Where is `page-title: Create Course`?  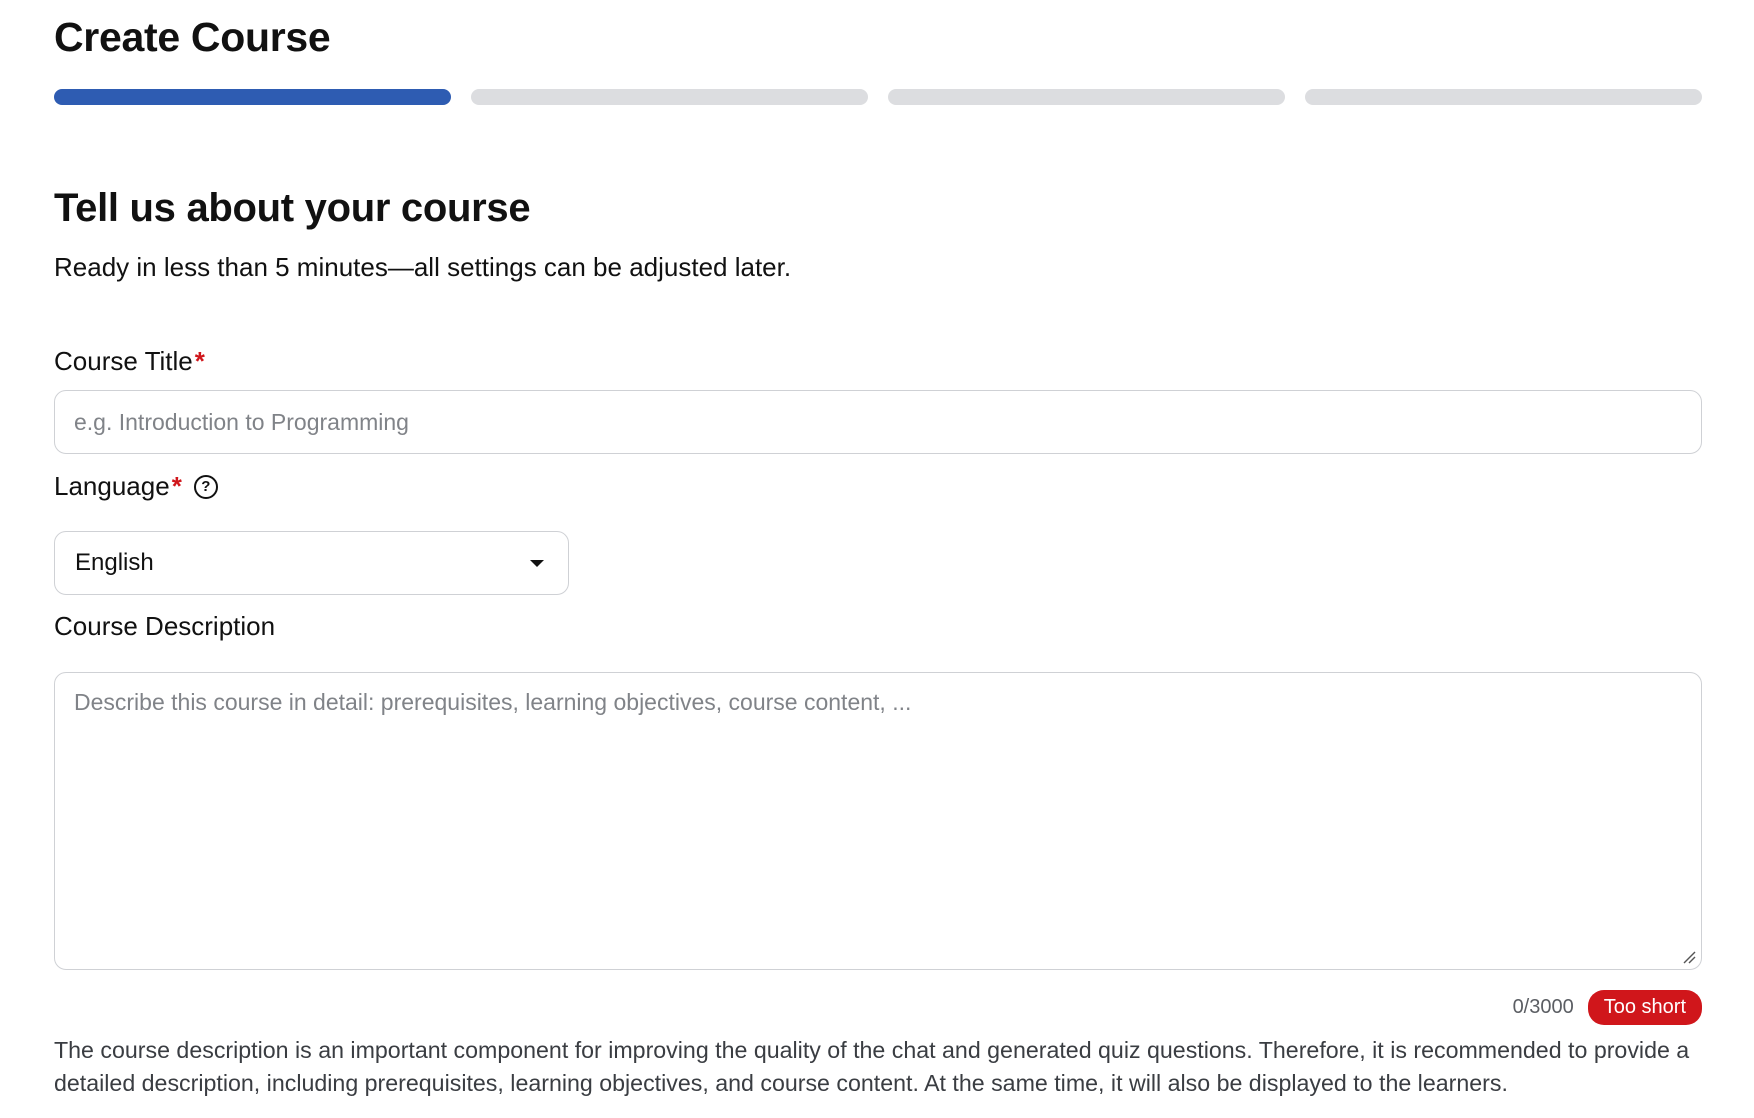
page-title: Create Course is located at coordinates (192, 37).